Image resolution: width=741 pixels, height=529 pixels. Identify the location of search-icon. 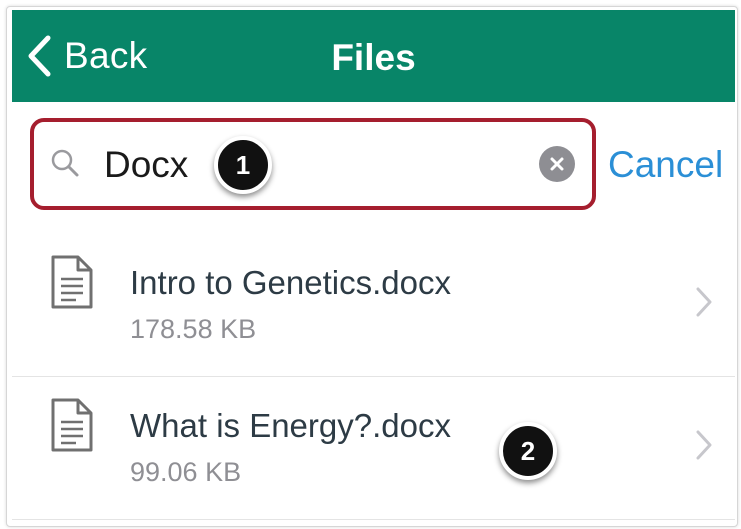
(65, 163).